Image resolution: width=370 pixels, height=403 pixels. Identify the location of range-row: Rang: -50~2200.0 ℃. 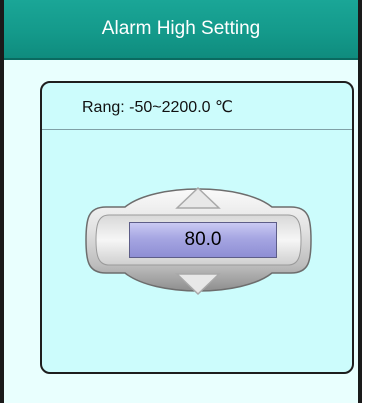
(197, 106).